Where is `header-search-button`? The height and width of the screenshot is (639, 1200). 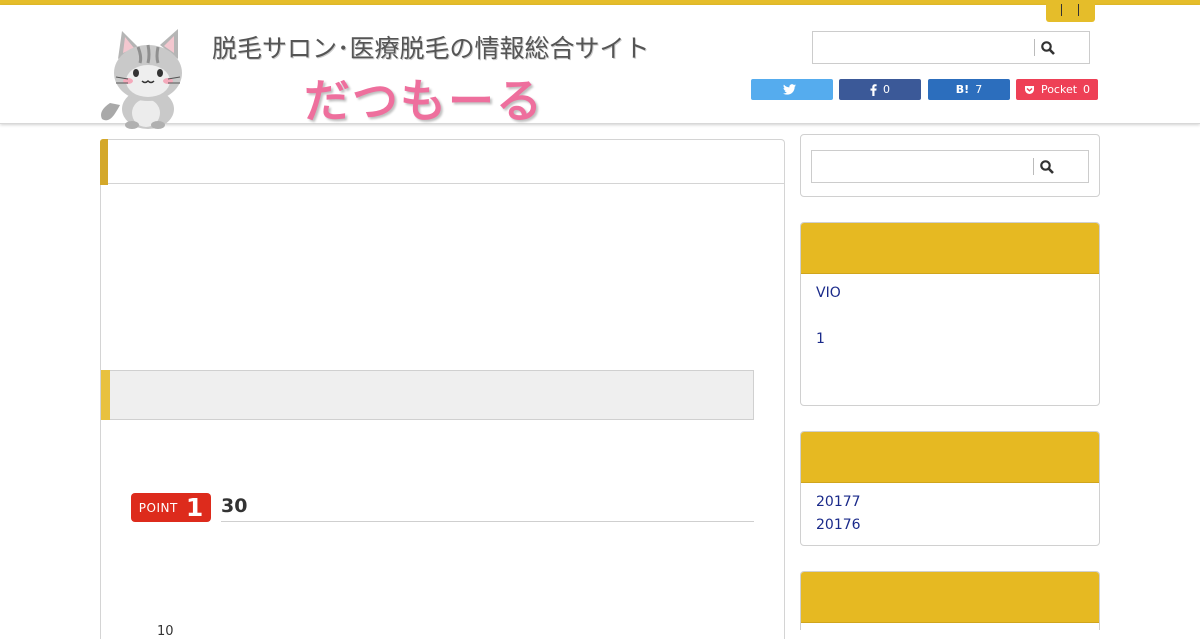 header-search-button is located at coordinates (1048, 47).